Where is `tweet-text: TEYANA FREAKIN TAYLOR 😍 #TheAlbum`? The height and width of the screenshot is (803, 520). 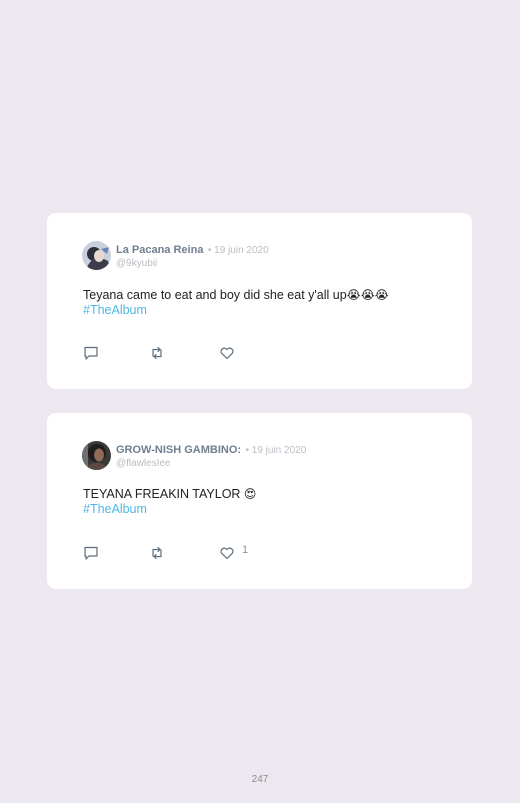
tweet-text: TEYANA FREAKIN TAYLOR 😍 #TheAlbum is located at coordinates (263, 502).